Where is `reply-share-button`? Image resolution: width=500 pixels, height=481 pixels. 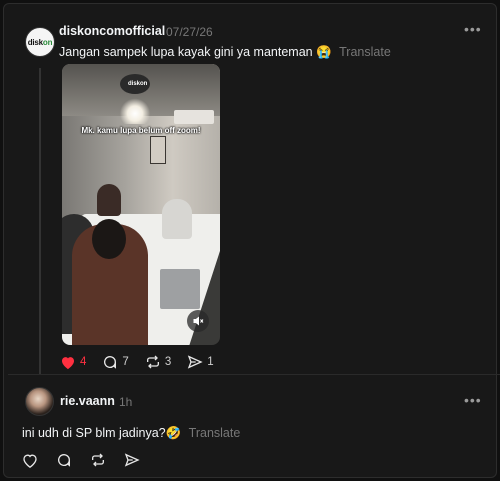
reply-share-button is located at coordinates (132, 460).